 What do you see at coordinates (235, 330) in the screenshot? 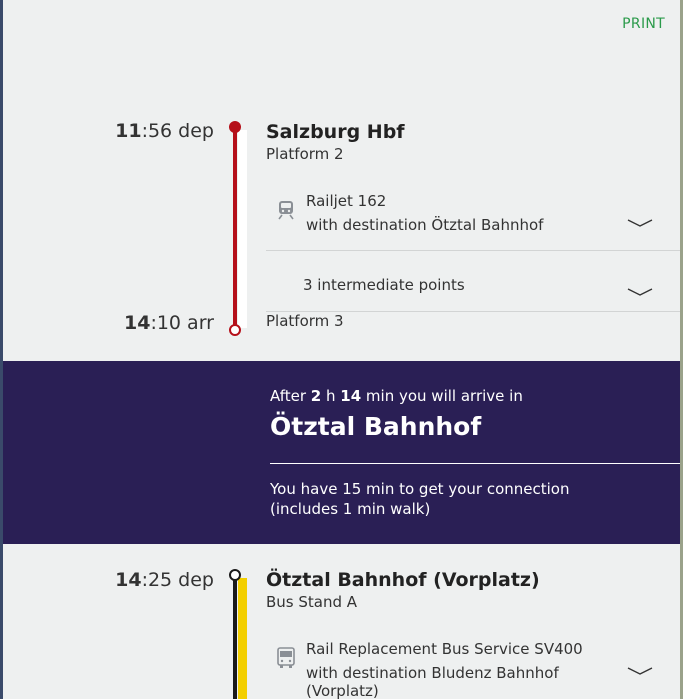
I see `arrival-stop-marker` at bounding box center [235, 330].